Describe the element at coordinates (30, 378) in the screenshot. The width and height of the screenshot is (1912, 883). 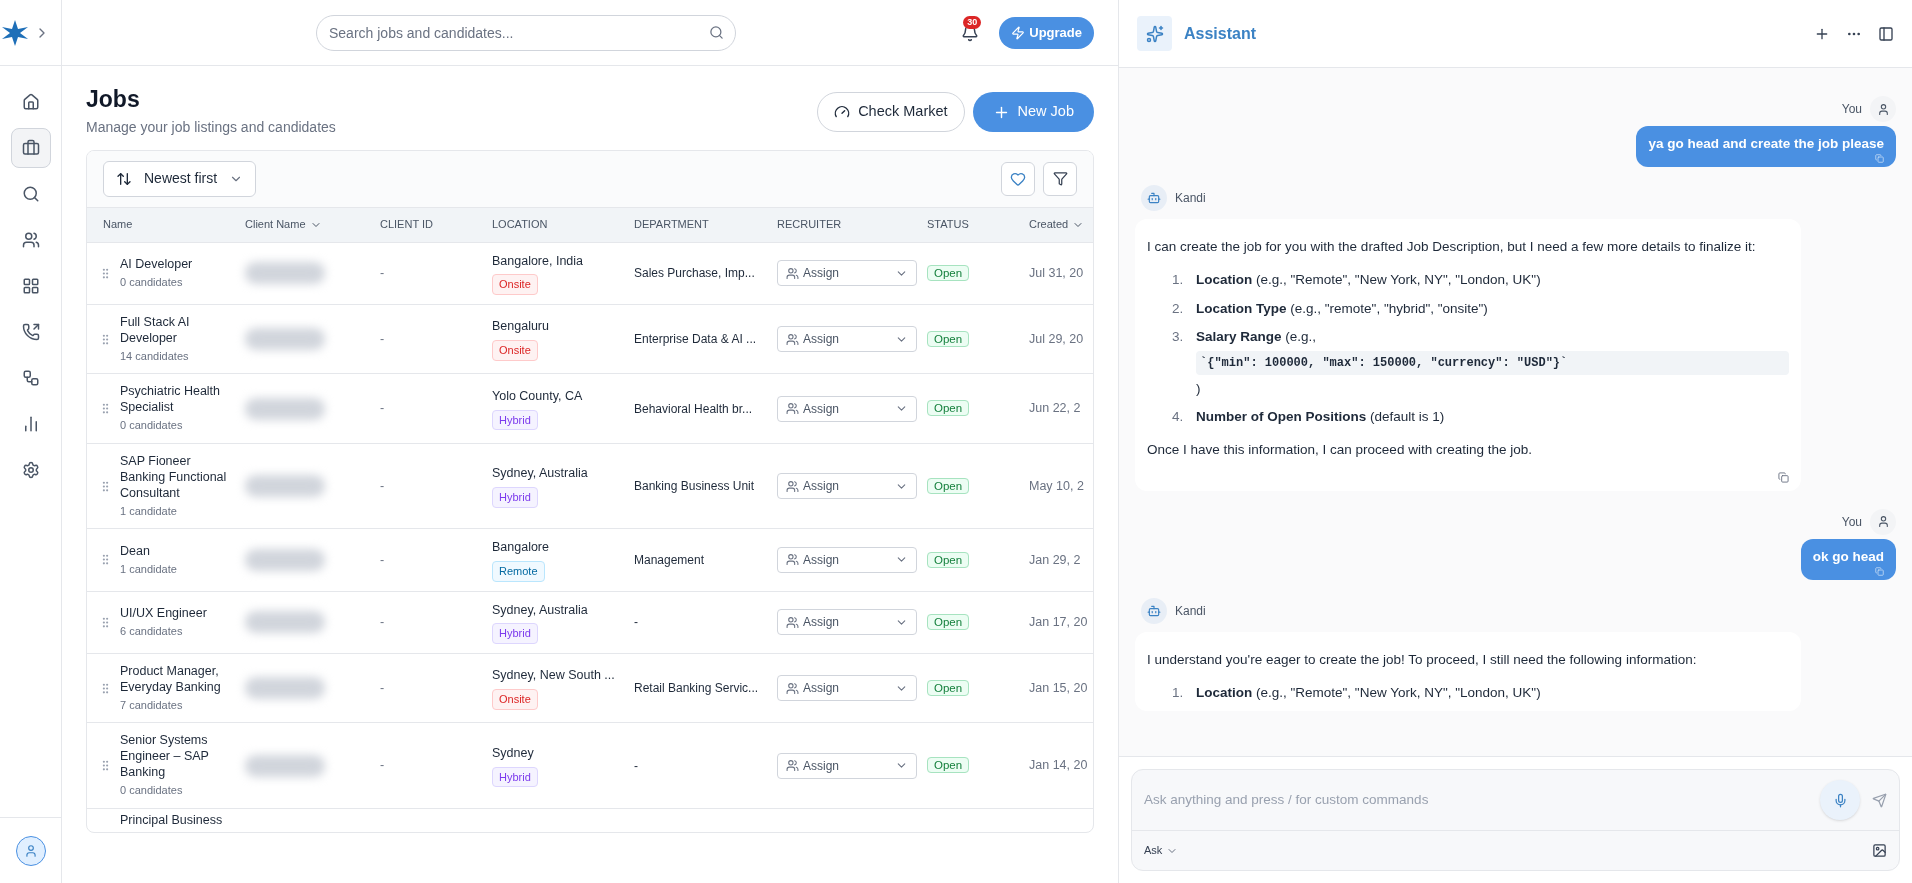
I see `workflow-icon` at that location.